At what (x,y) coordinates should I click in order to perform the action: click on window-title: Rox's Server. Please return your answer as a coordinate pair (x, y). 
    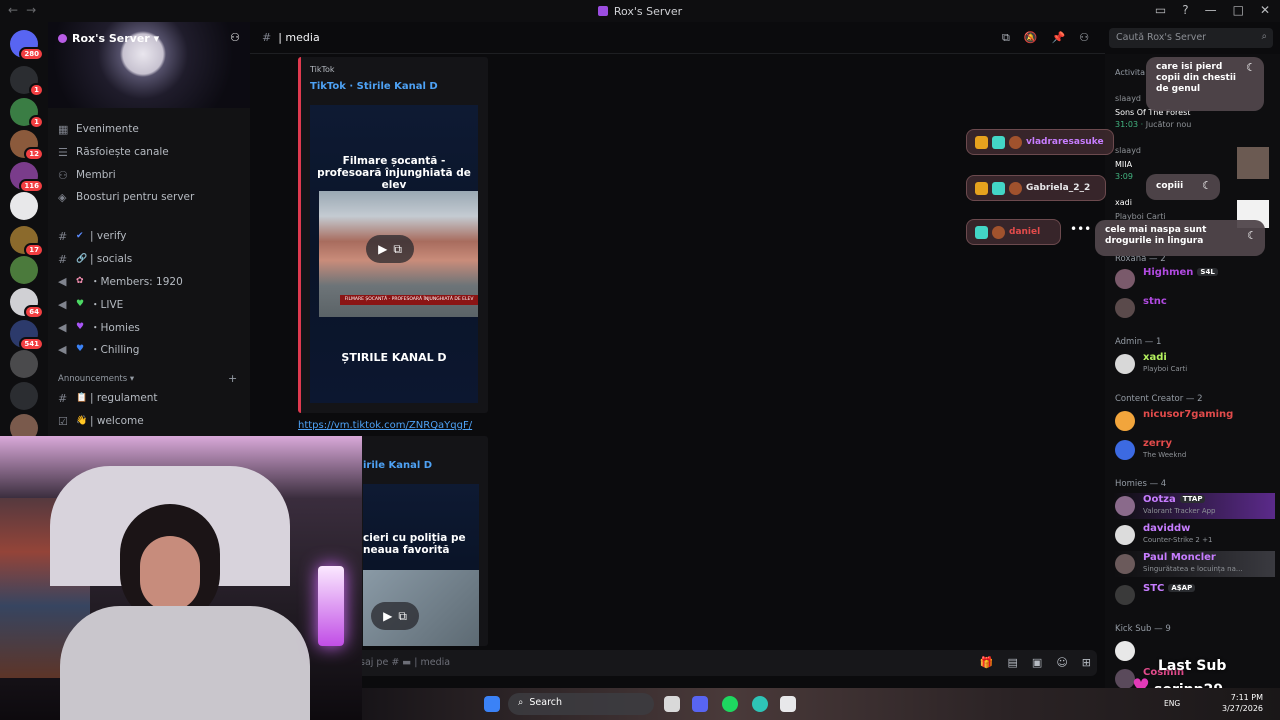
    Looking at the image, I should click on (648, 11).